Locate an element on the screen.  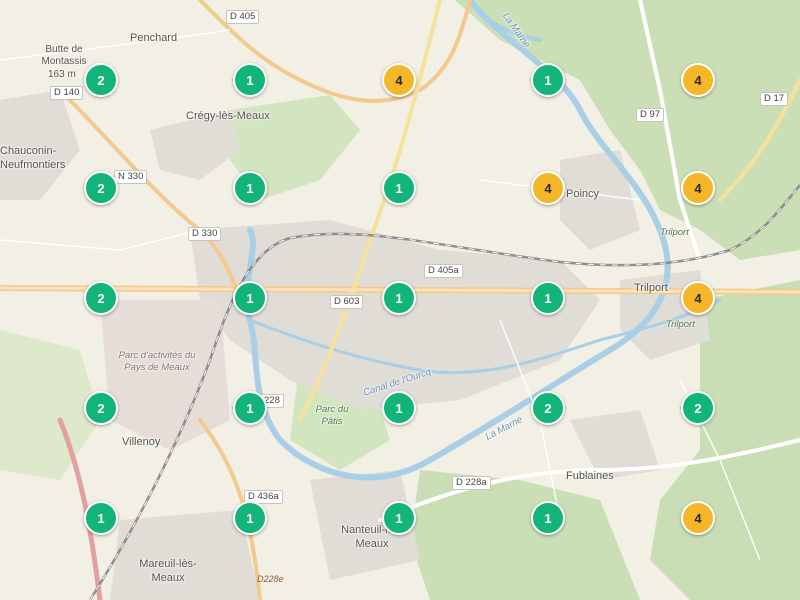
road-label-d405: D 405 is located at coordinates (243, 17).